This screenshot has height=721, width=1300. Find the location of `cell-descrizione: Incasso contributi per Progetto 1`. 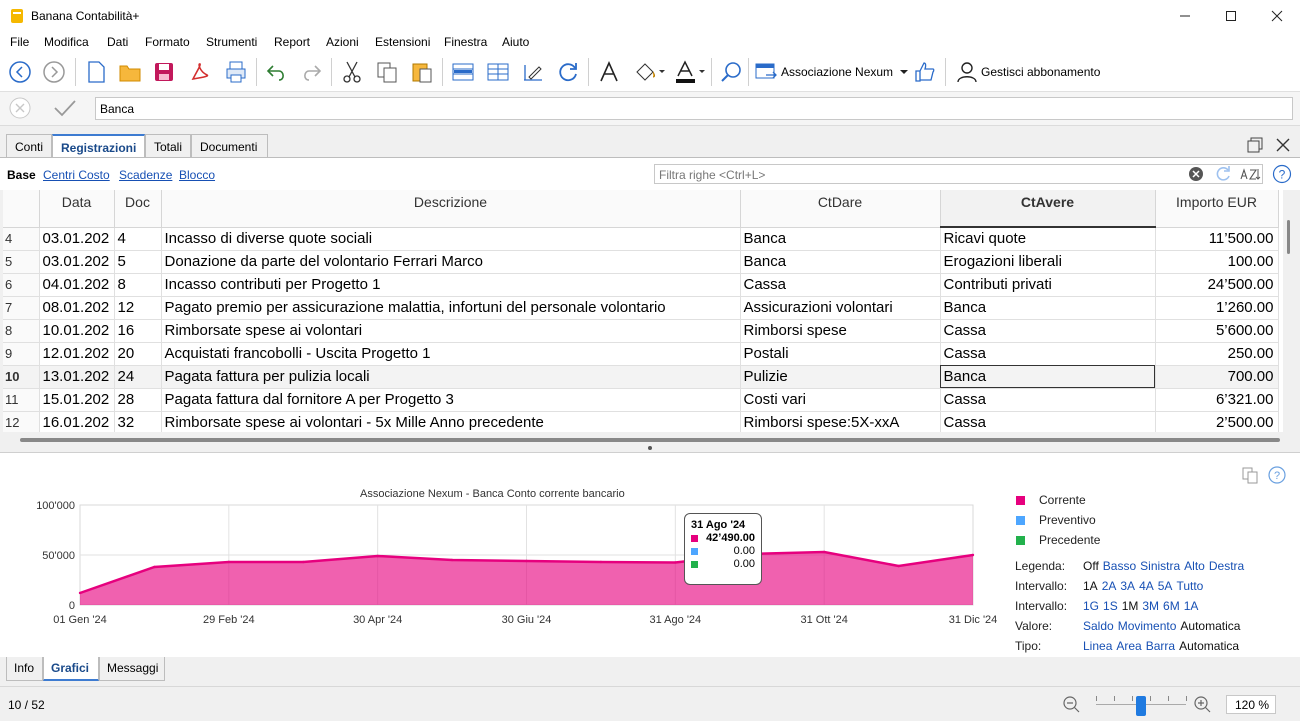

cell-descrizione: Incasso contributi per Progetto 1 is located at coordinates (451, 285).